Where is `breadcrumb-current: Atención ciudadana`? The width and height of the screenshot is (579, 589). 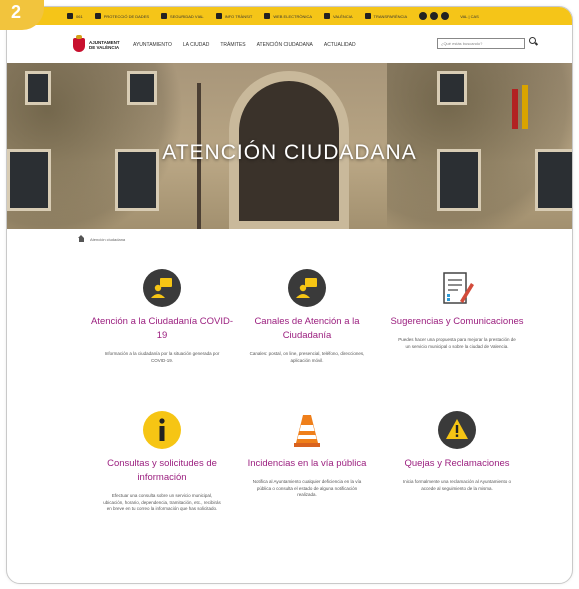 breadcrumb-current: Atención ciudadana is located at coordinates (108, 239).